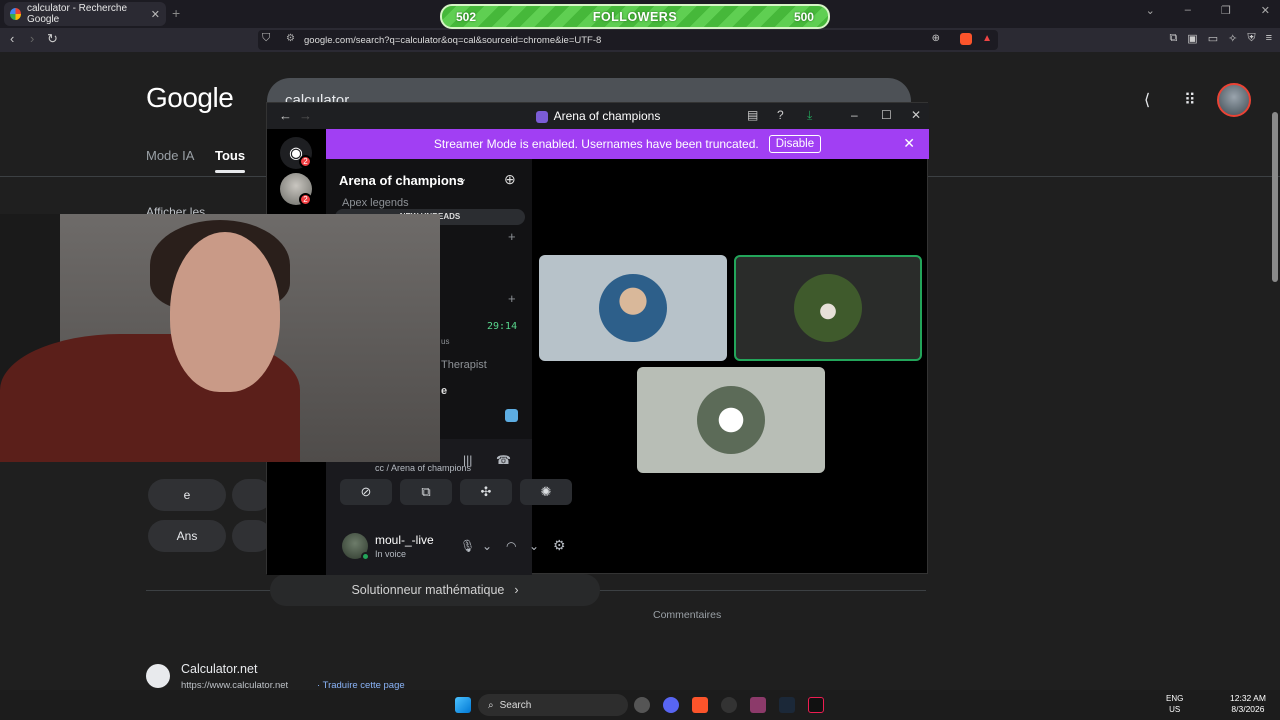 This screenshot has width=1280, height=720. I want to click on download-icon: ⤓, so click(809, 115).